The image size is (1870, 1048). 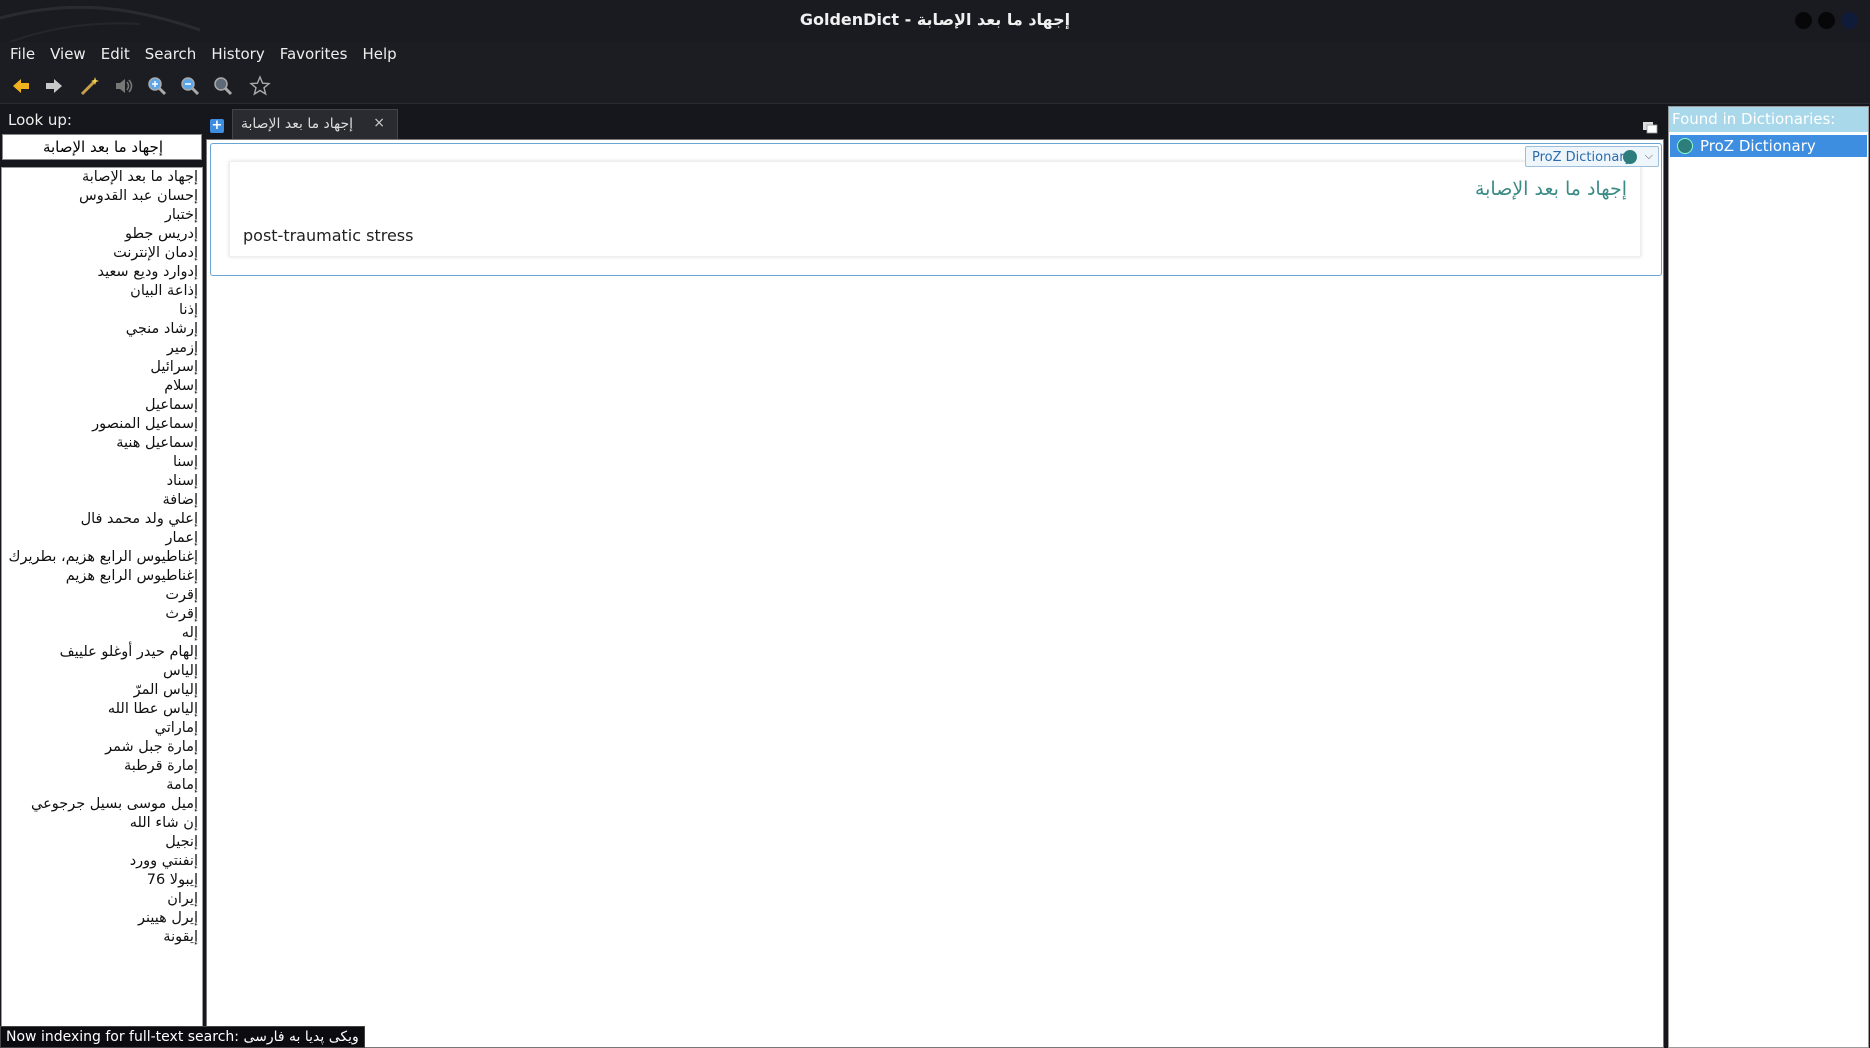 What do you see at coordinates (1803, 20) in the screenshot?
I see `minimize-button` at bounding box center [1803, 20].